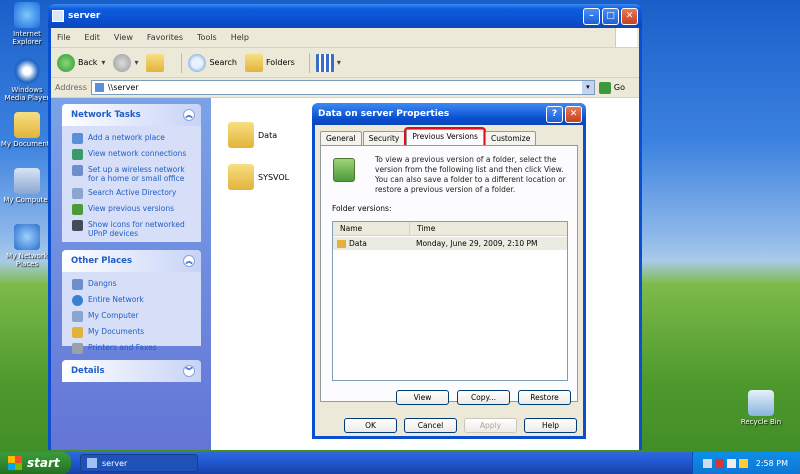 Image resolution: width=800 pixels, height=474 pixels. Describe the element at coordinates (27, 15) in the screenshot. I see `internet-explorer-icon` at that location.